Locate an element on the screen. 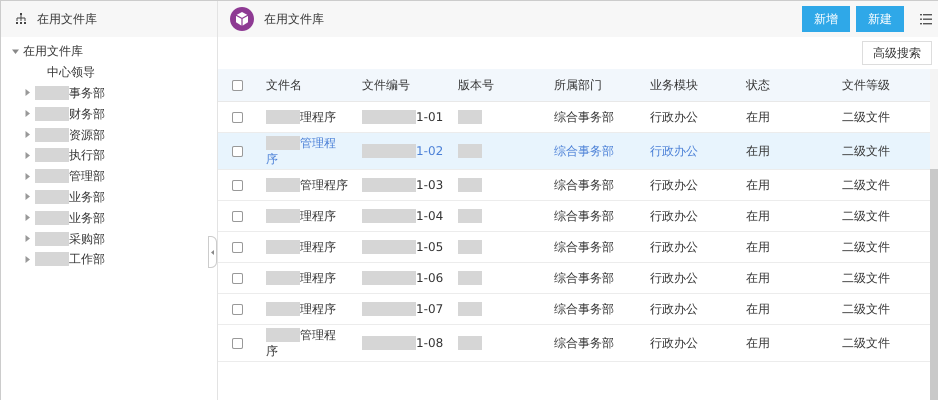  panel-title: 在用文件库 is located at coordinates (67, 19).